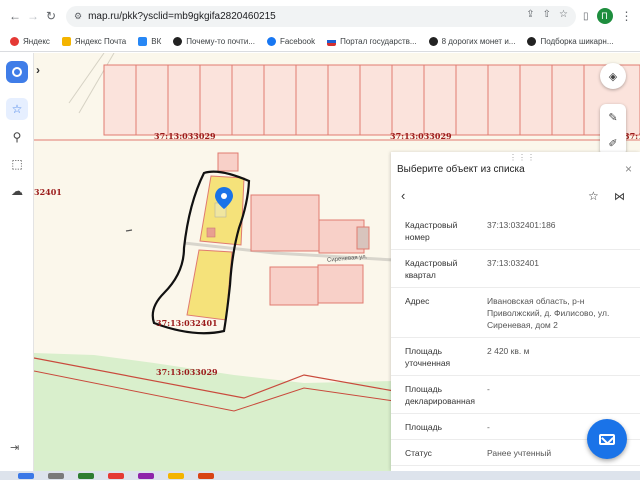 The width and height of the screenshot is (640, 480). I want to click on bookmark-item: ВК, so click(149, 41).